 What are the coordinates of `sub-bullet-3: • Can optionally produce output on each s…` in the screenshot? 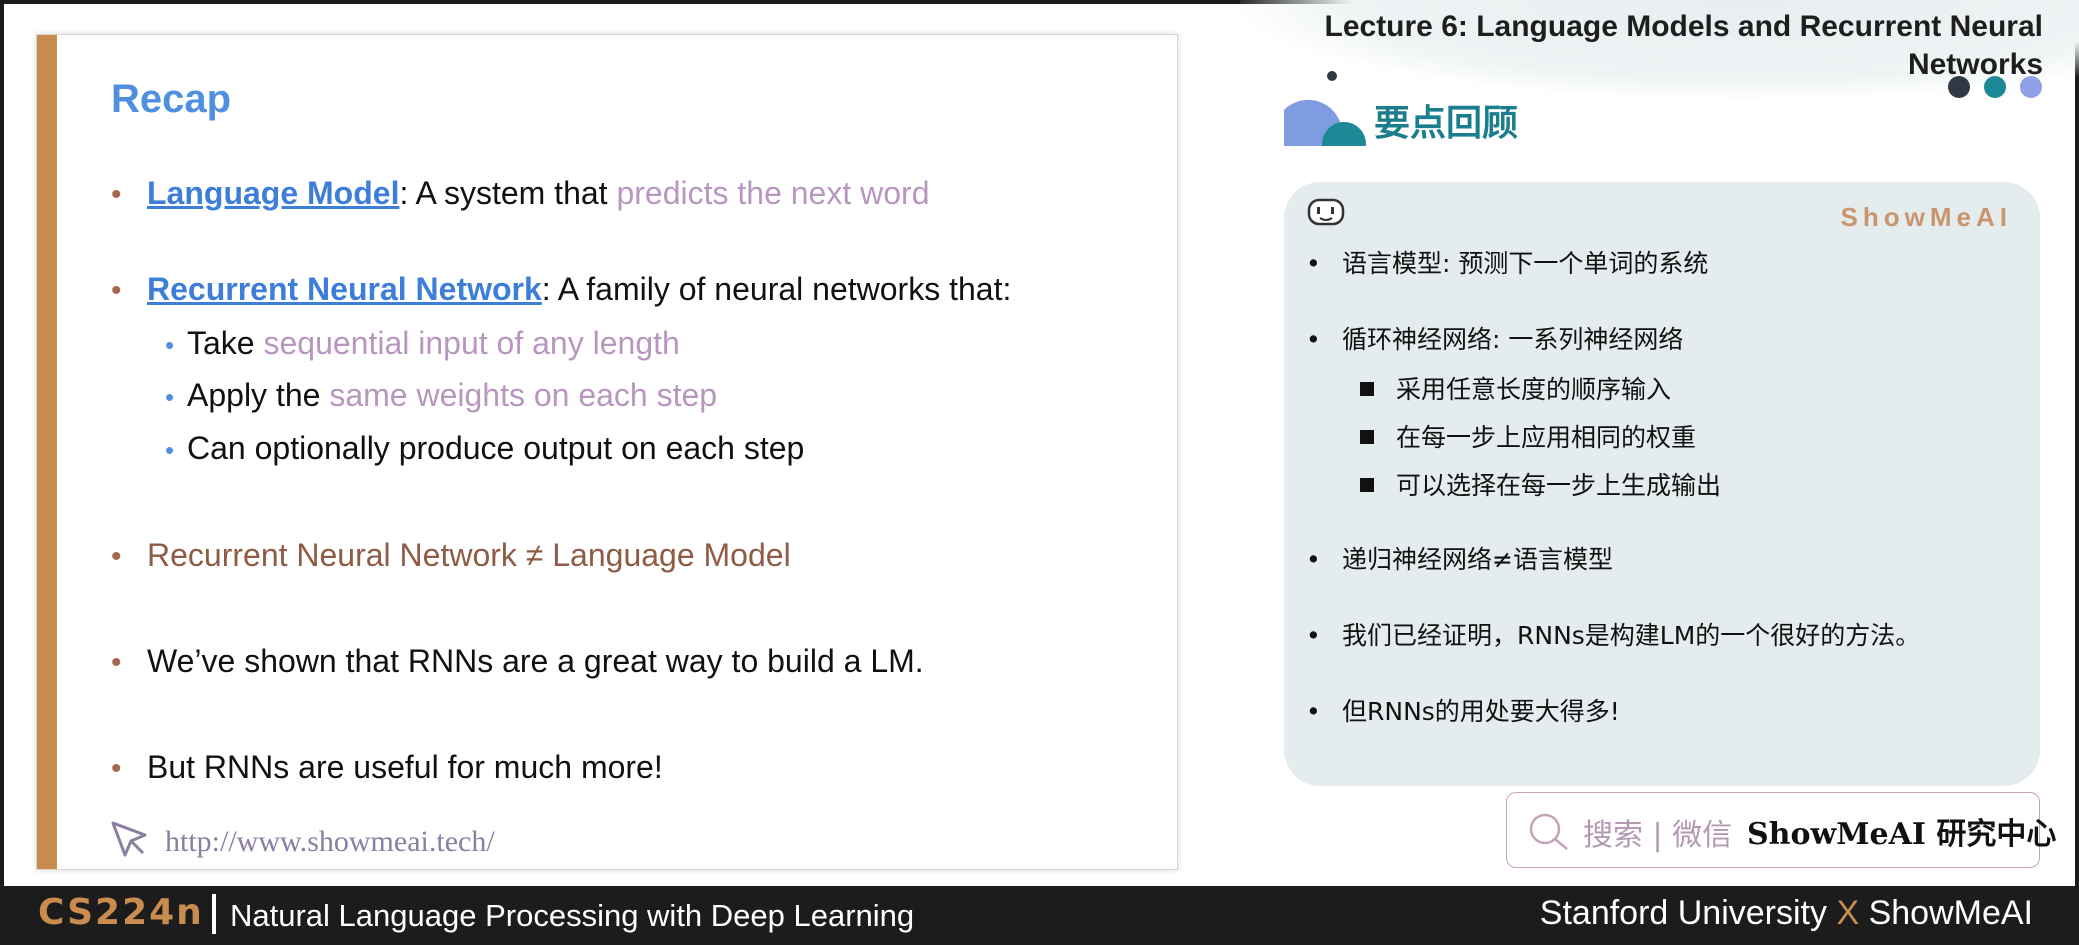 It's located at (484, 448).